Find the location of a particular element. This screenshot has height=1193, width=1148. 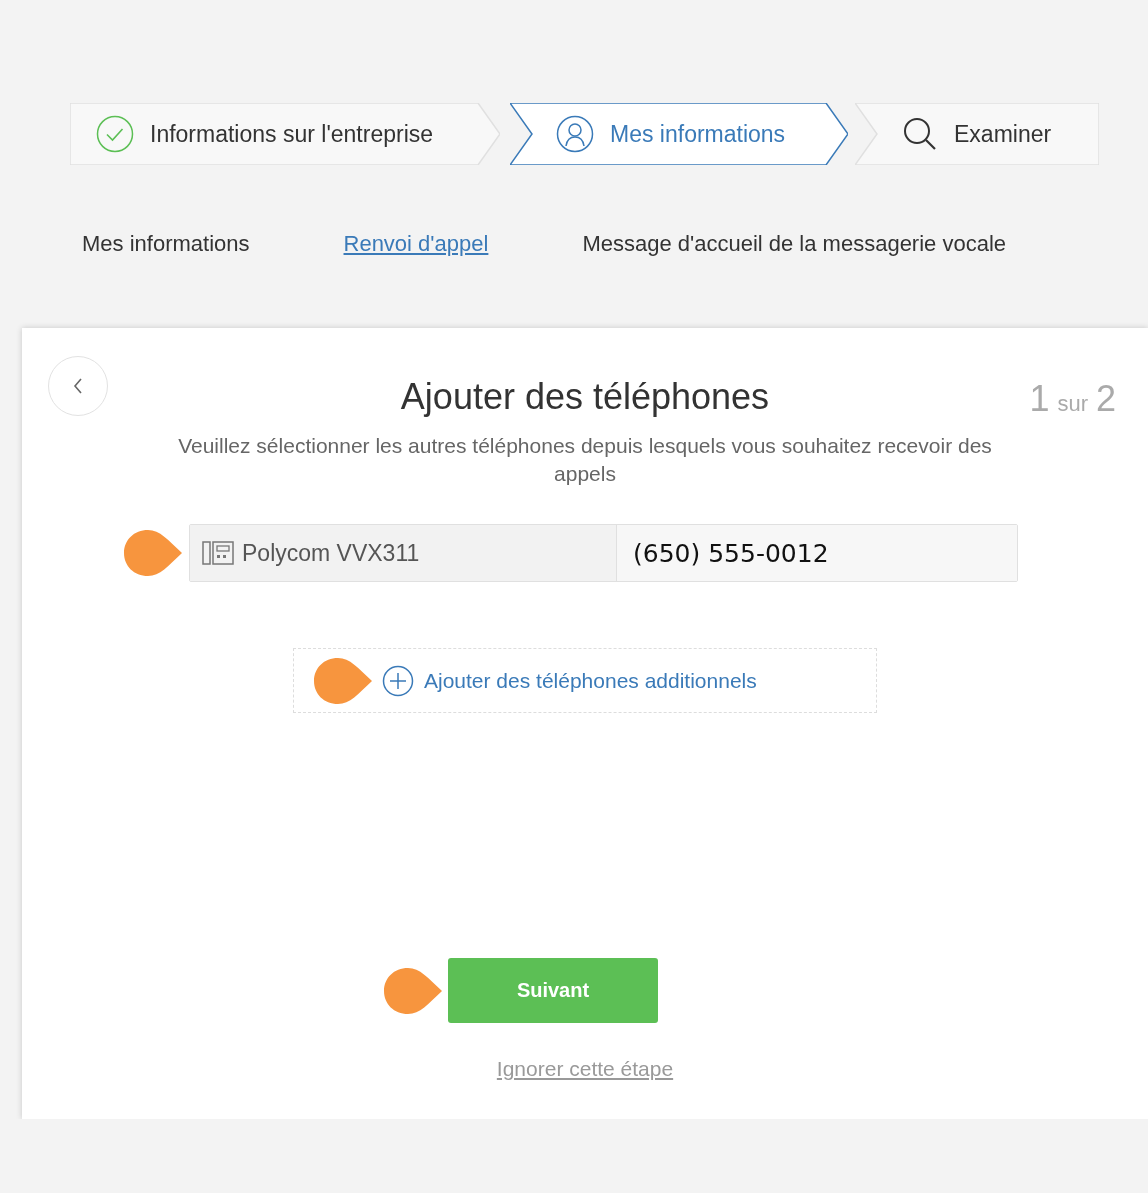

step-tab: Mes informations is located at coordinates (679, 134).